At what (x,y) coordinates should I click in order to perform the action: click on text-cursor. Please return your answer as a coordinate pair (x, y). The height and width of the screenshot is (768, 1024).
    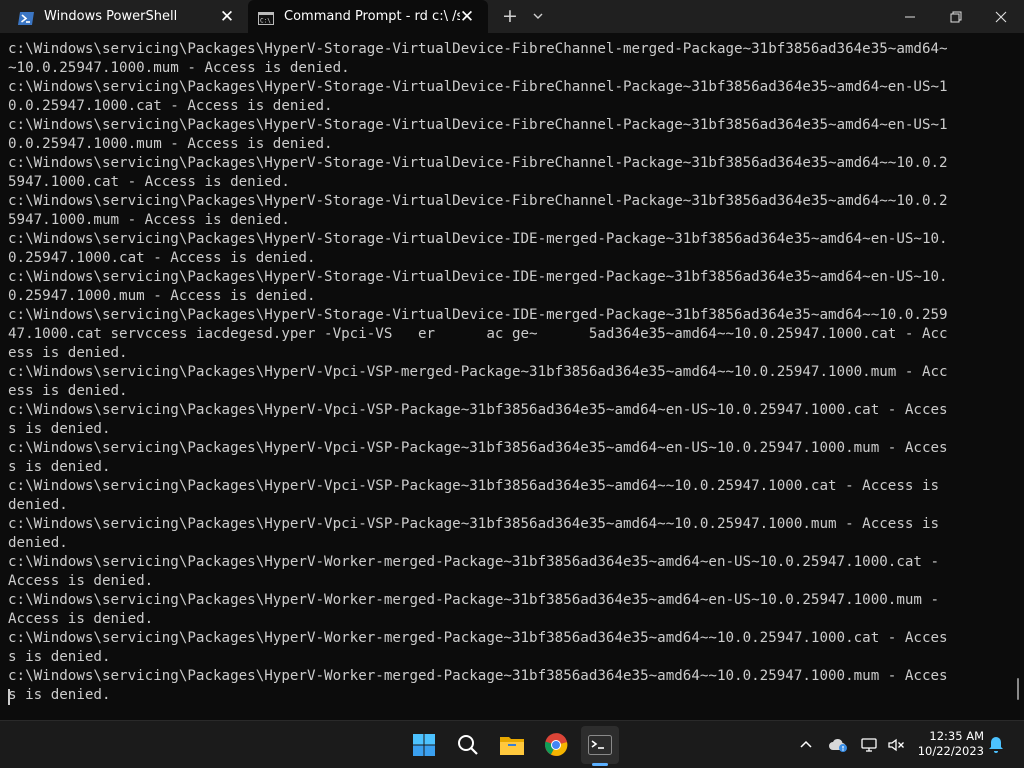
    Looking at the image, I should click on (9, 697).